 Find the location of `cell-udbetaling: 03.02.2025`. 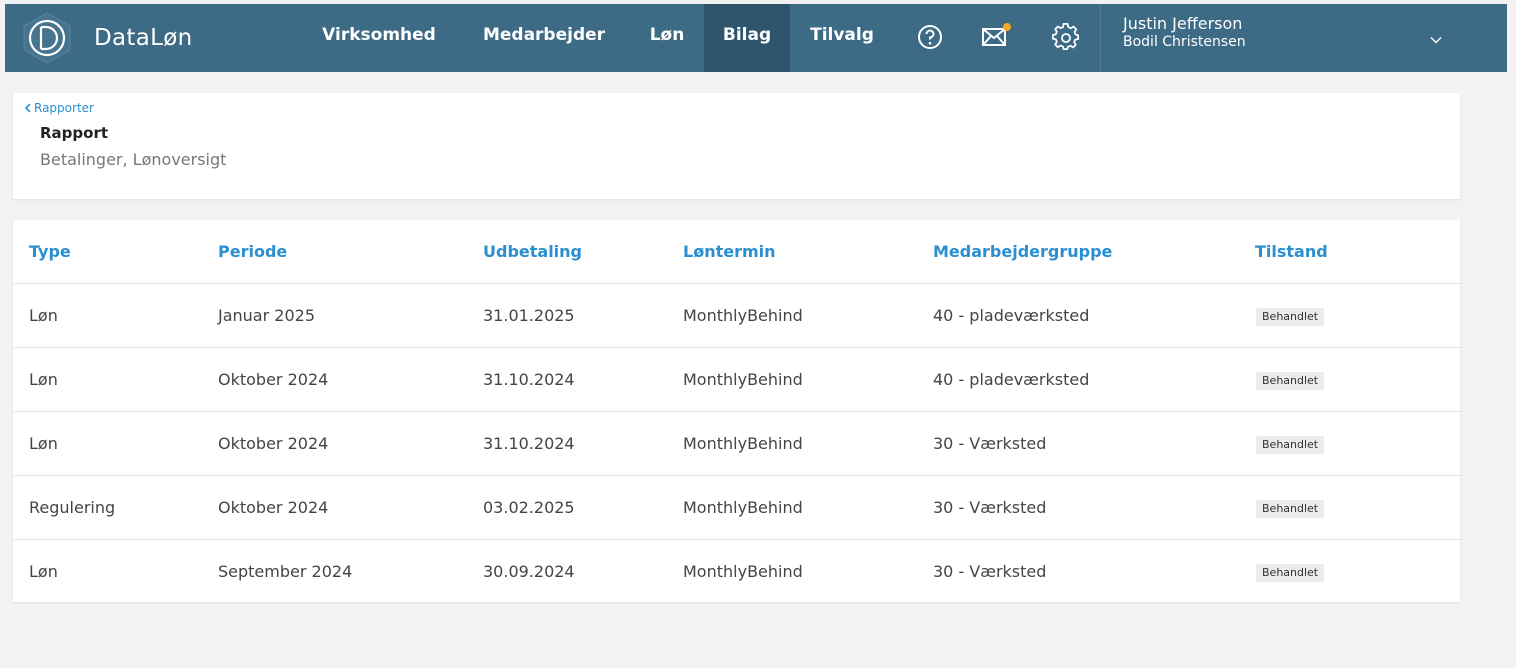

cell-udbetaling: 03.02.2025 is located at coordinates (529, 507).